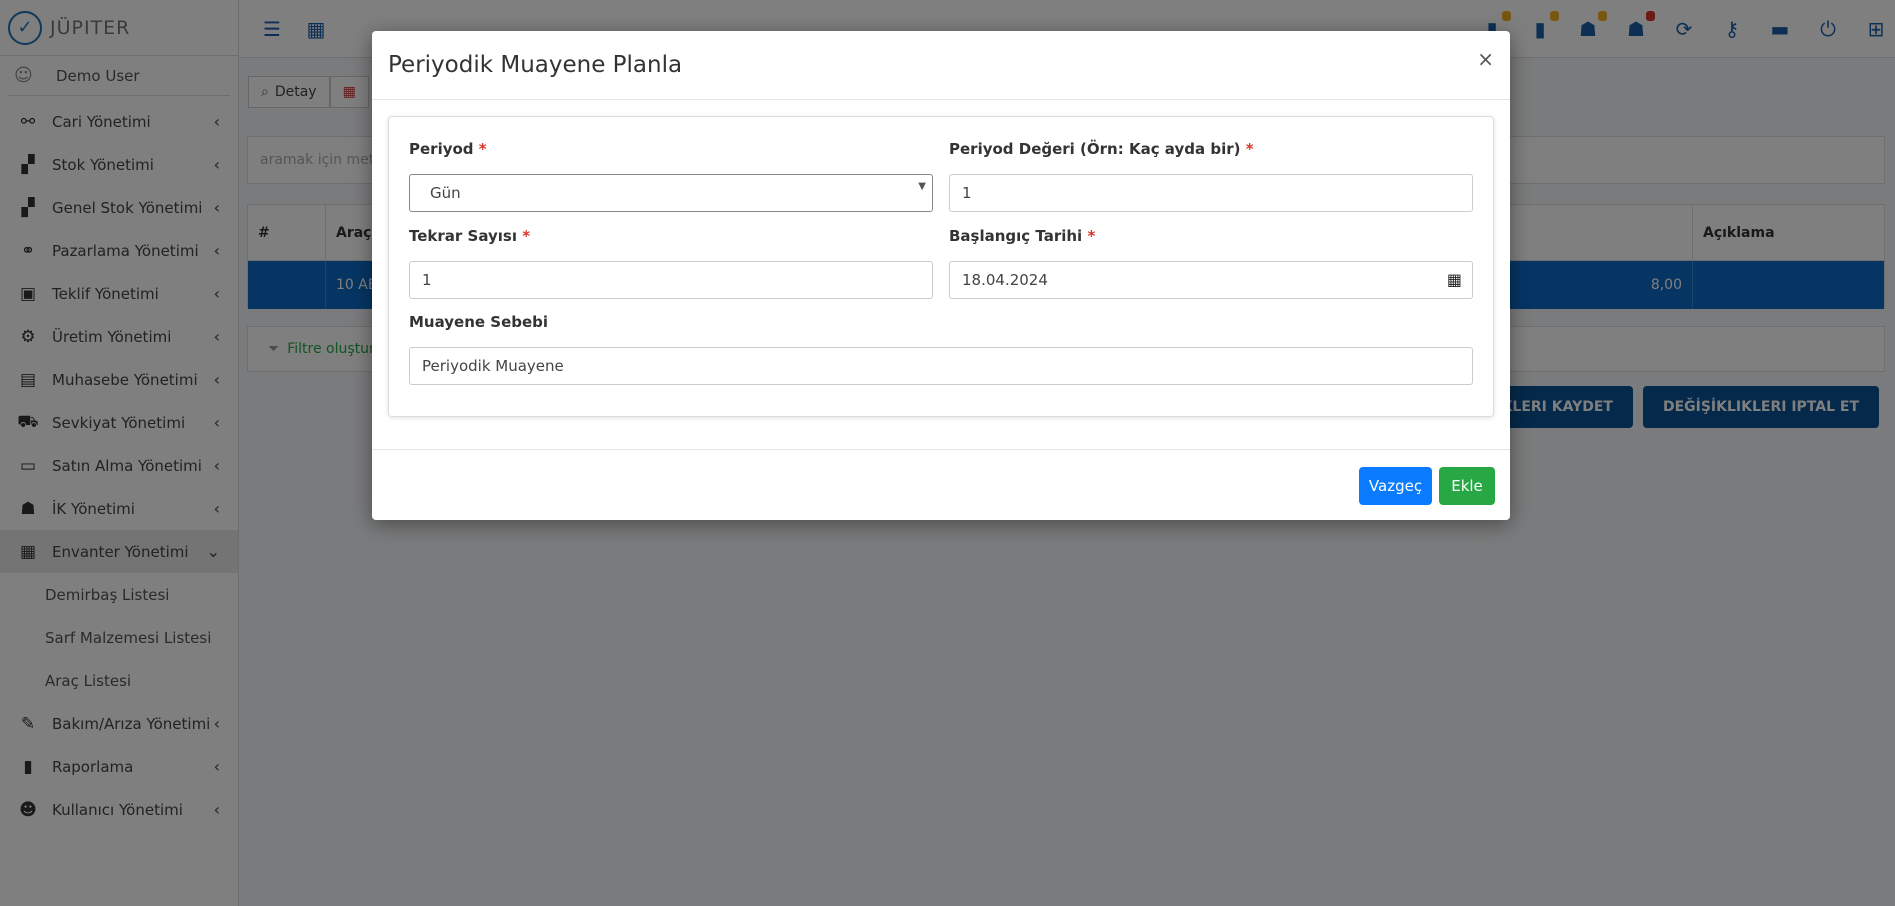 This screenshot has height=906, width=1895. I want to click on reason-field: Muayene Sebebi Periyodik Muayene, so click(941, 349).